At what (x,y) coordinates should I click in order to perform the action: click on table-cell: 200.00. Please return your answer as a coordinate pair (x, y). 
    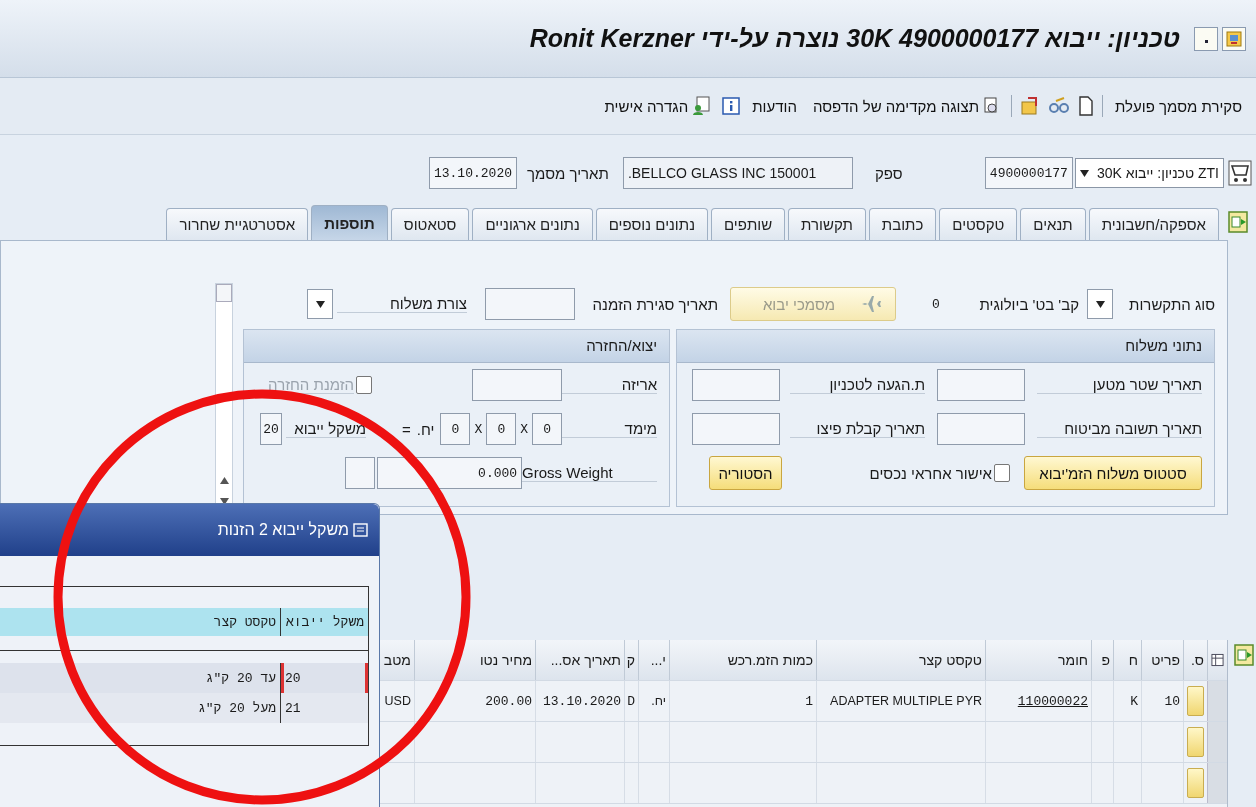
    Looking at the image, I should click on (508, 701).